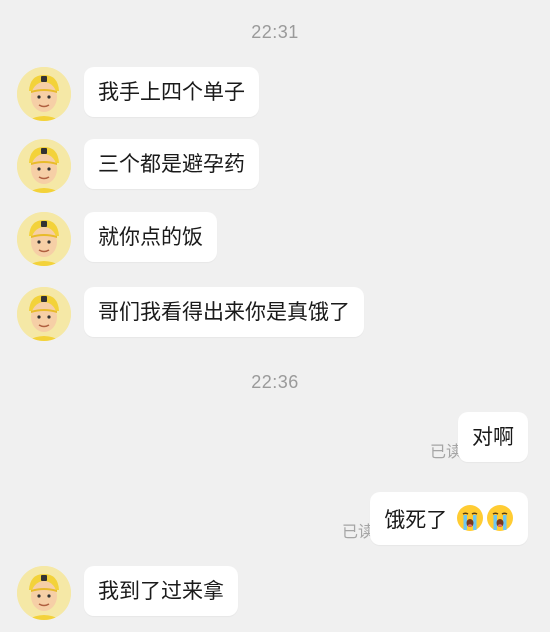 The image size is (550, 632). What do you see at coordinates (275, 592) in the screenshot?
I see `message-row: 我到了过来拿` at bounding box center [275, 592].